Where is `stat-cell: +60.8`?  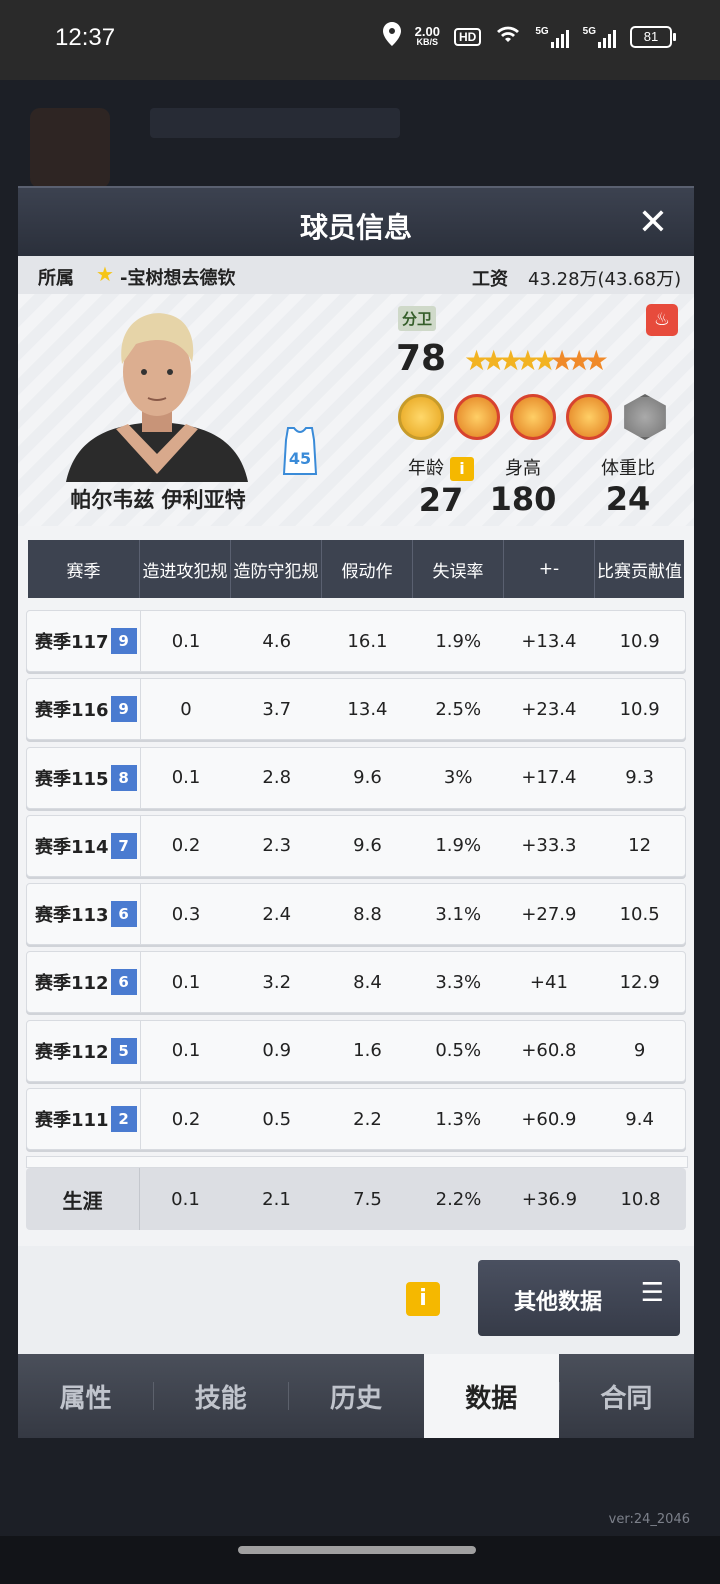
stat-cell: +60.8 is located at coordinates (549, 1051).